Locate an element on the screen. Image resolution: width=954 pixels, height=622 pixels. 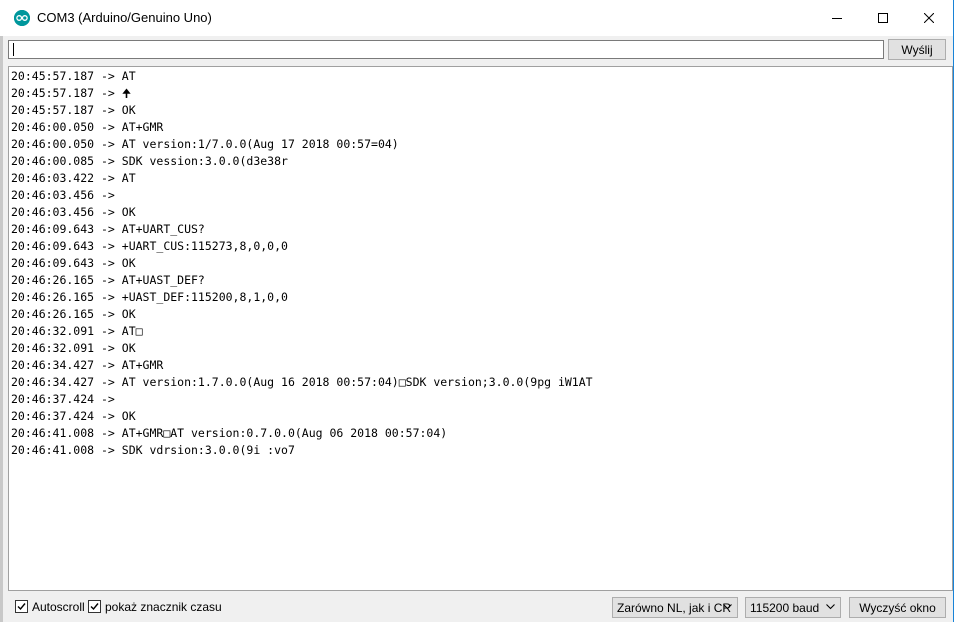
arduino-logo-icon is located at coordinates (22, 18).